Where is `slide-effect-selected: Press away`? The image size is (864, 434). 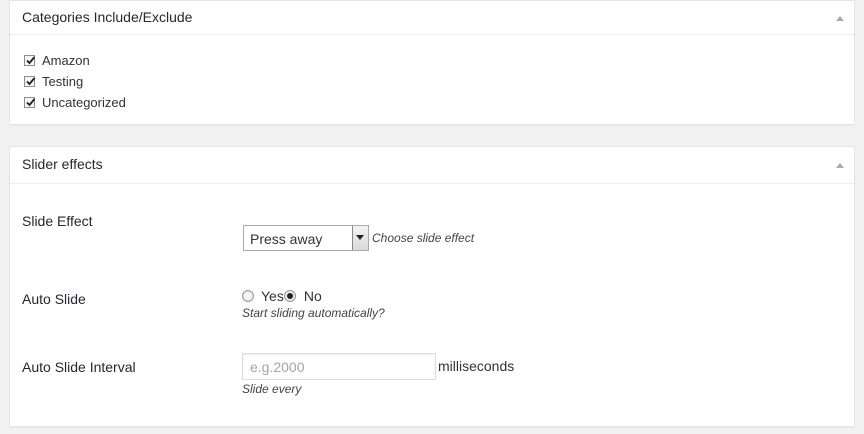 slide-effect-selected: Press away is located at coordinates (286, 239).